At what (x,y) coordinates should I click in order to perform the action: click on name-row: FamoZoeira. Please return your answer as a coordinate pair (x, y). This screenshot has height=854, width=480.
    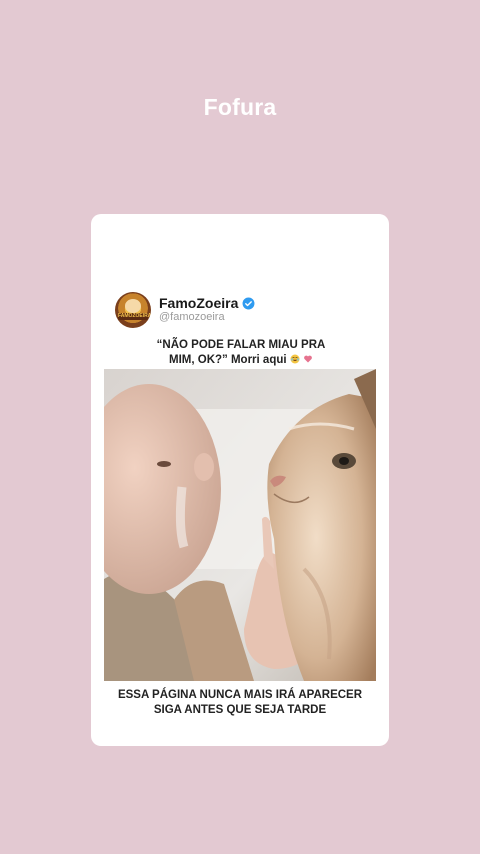
    Looking at the image, I should click on (207, 303).